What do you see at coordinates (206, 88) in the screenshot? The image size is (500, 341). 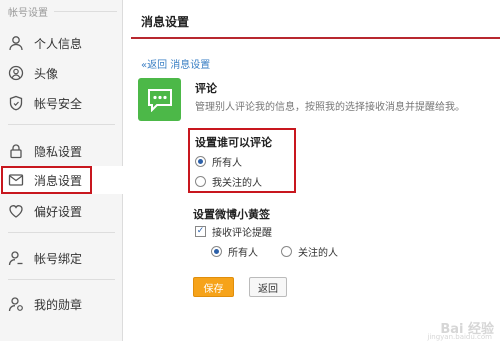 I see `section-title: 评论` at bounding box center [206, 88].